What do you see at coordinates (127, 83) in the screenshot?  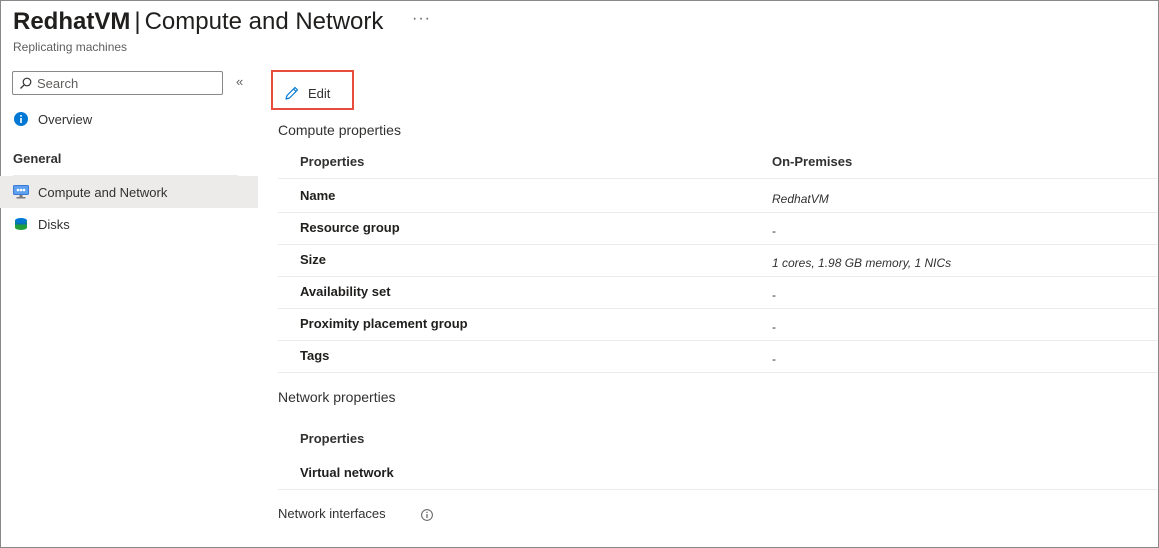 I see `search-input` at bounding box center [127, 83].